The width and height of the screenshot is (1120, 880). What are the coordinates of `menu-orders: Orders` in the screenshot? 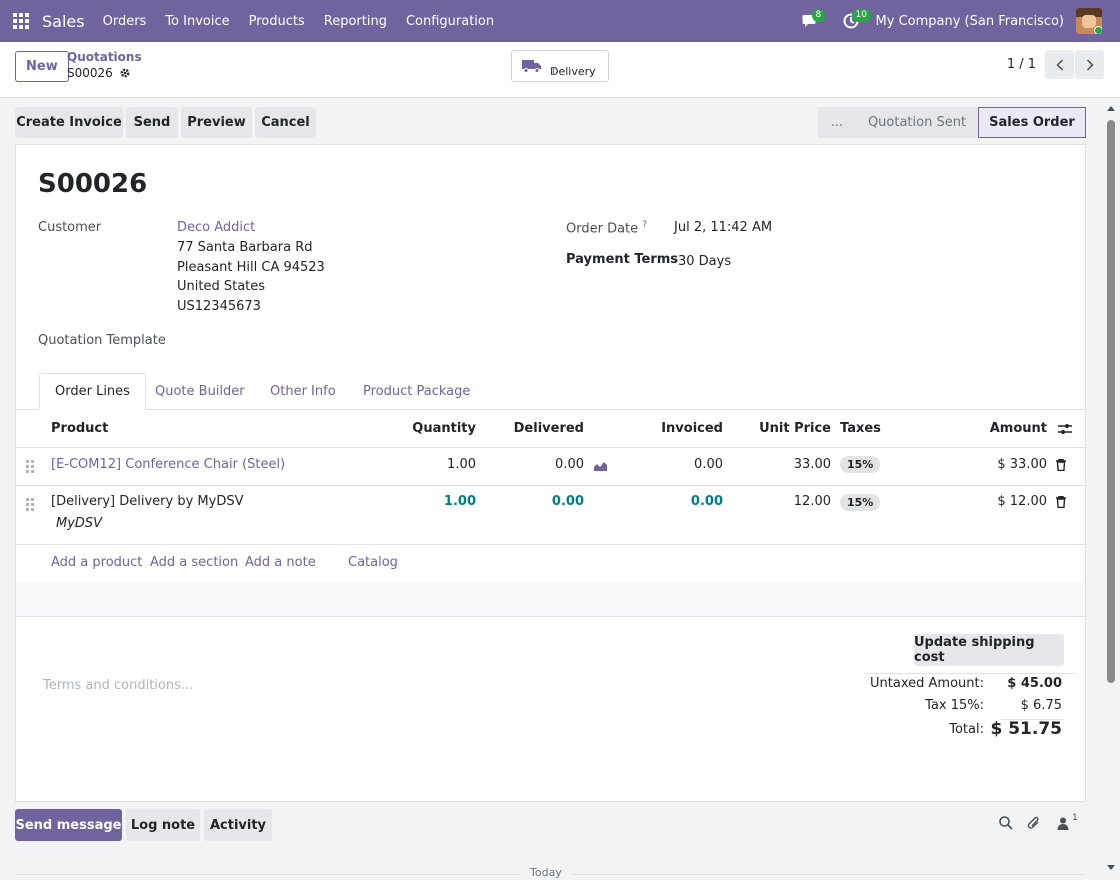 It's located at (125, 21).